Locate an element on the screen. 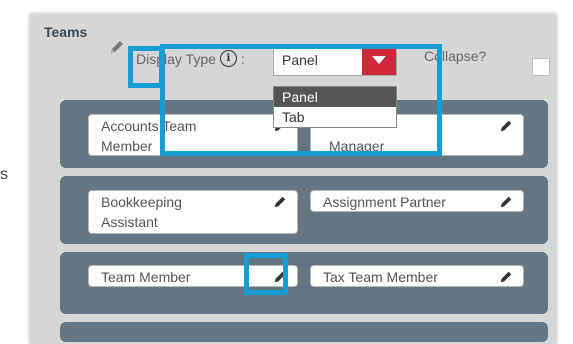 This screenshot has width=573, height=344. display-type-text: Display Type is located at coordinates (176, 58).